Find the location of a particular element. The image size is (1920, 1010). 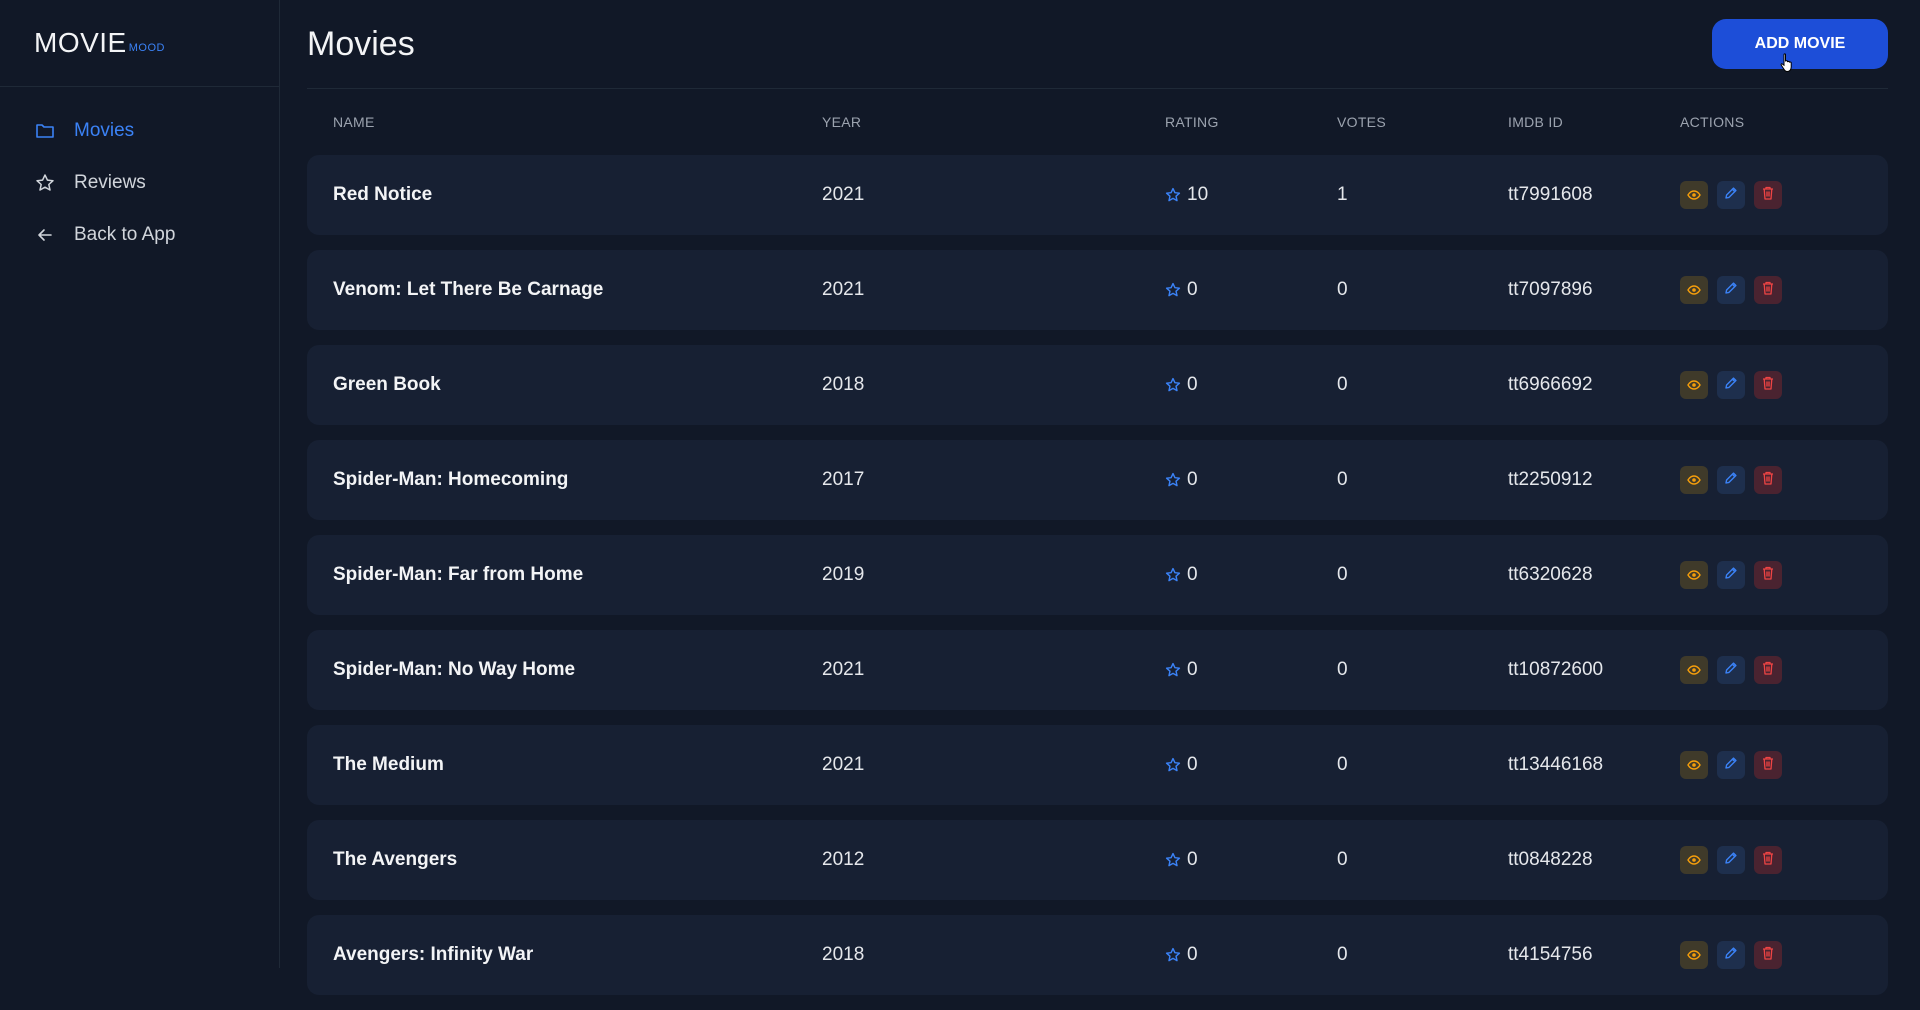

sidebar-item-reviews: Reviews is located at coordinates (139, 183).